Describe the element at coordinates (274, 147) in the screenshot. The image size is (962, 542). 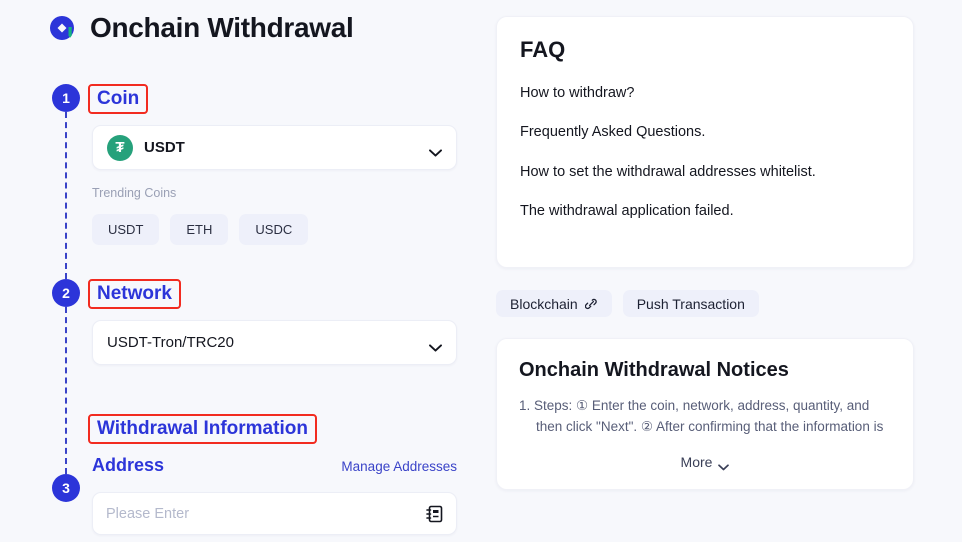
I see `coin-select: ₮ USDT` at that location.